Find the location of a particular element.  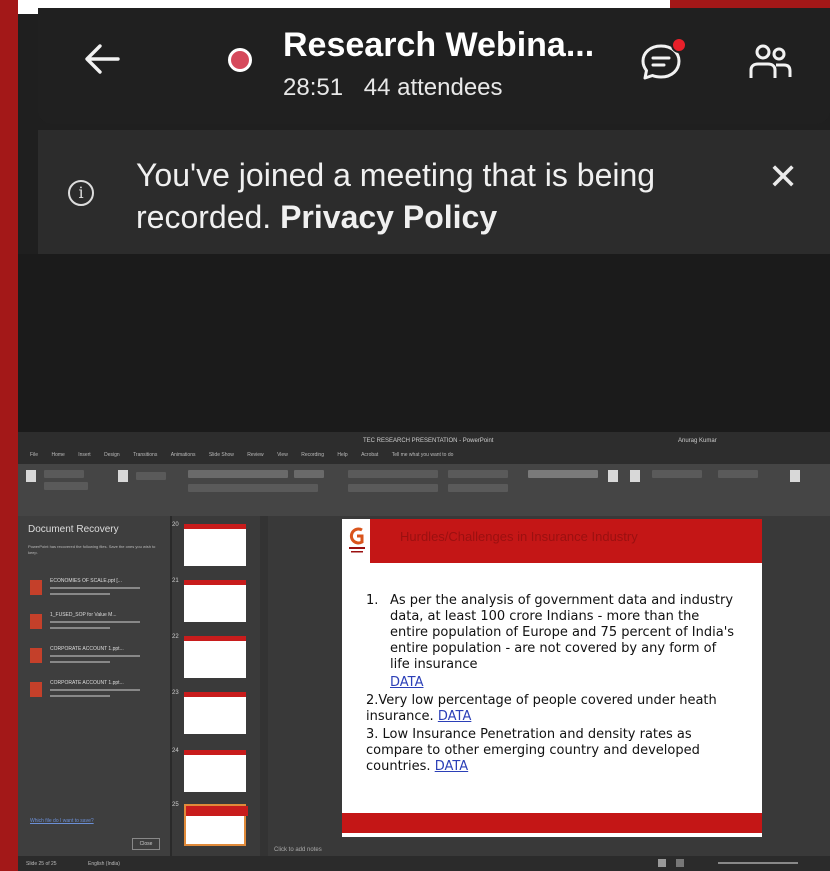

shape-fill is located at coordinates (677, 474).